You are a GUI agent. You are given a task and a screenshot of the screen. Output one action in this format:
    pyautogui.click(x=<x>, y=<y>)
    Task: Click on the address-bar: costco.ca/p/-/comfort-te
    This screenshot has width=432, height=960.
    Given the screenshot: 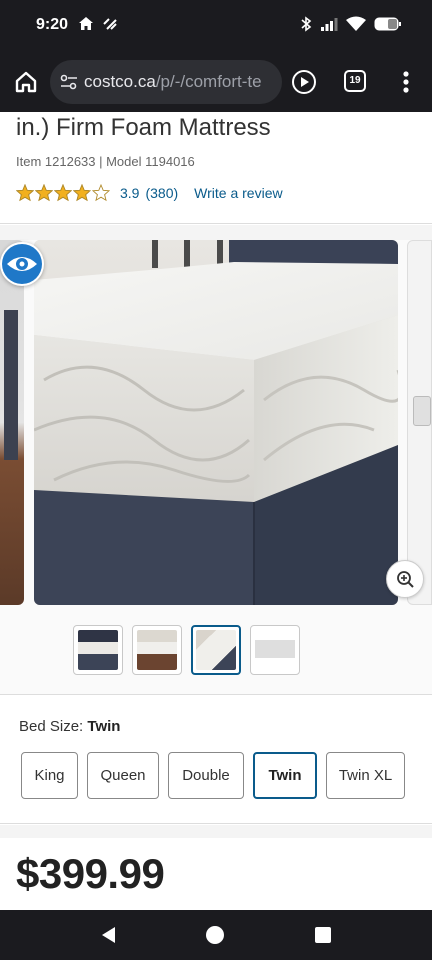 What is the action you would take?
    pyautogui.click(x=166, y=82)
    